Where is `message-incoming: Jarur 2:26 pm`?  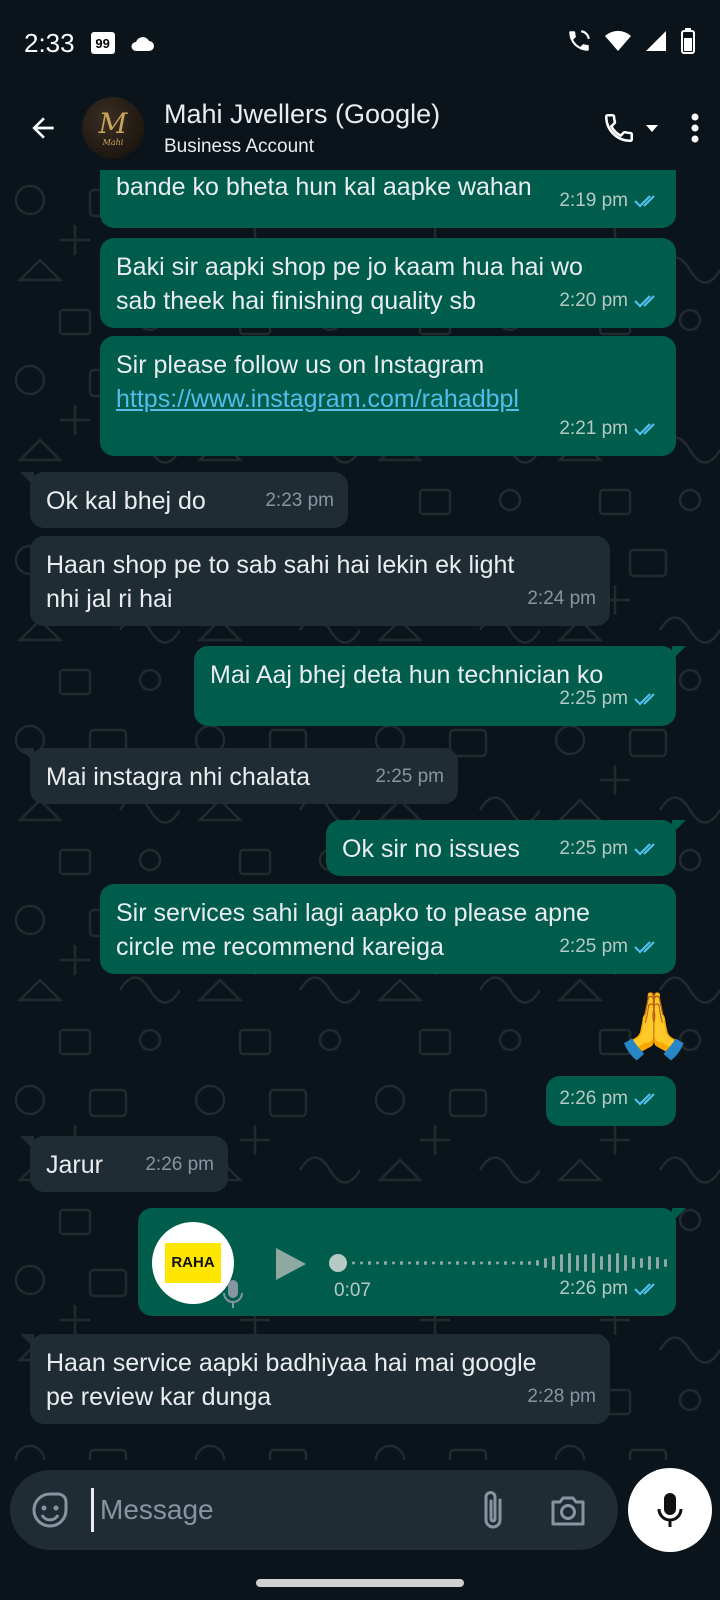 message-incoming: Jarur 2:26 pm is located at coordinates (124, 1164).